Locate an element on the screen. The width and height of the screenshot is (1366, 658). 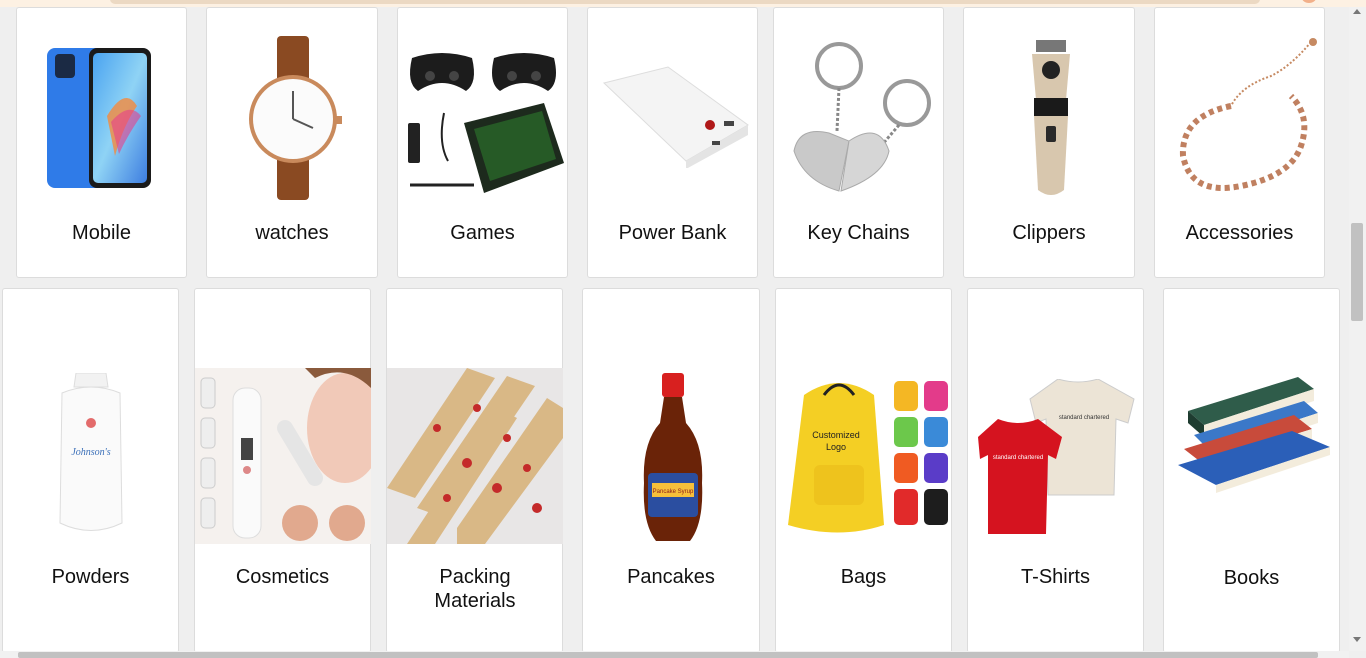
category-card-clippers: Clippers is located at coordinates (1049, 142).